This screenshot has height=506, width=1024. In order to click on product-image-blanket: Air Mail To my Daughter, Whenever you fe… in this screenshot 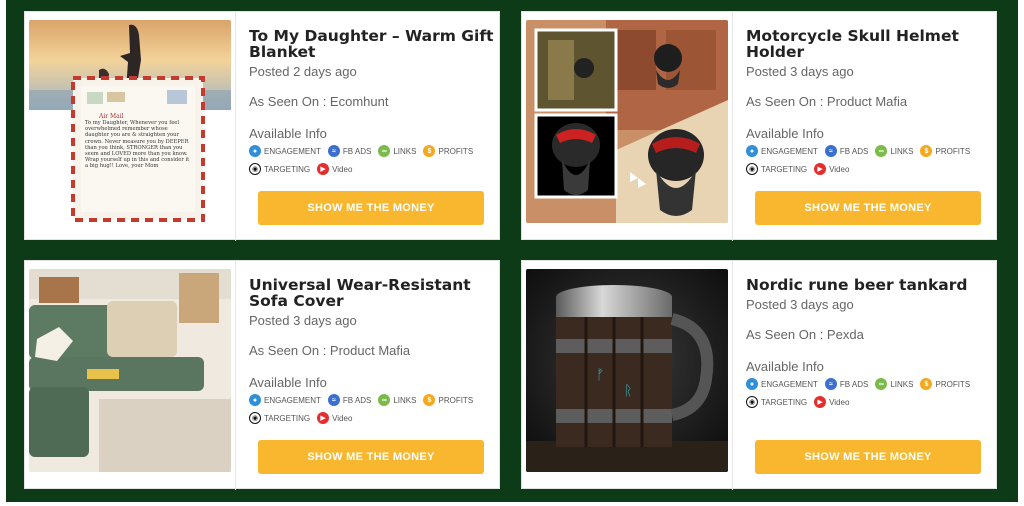, I will do `click(130, 121)`.